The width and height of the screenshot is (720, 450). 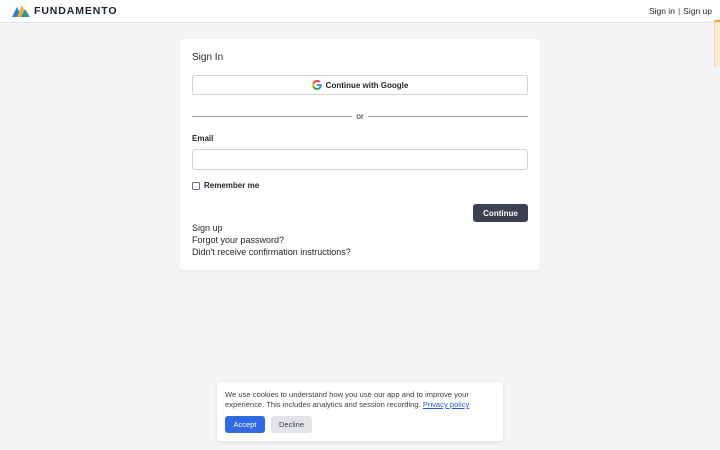 I want to click on sign-in-link: Sign in, so click(x=662, y=11).